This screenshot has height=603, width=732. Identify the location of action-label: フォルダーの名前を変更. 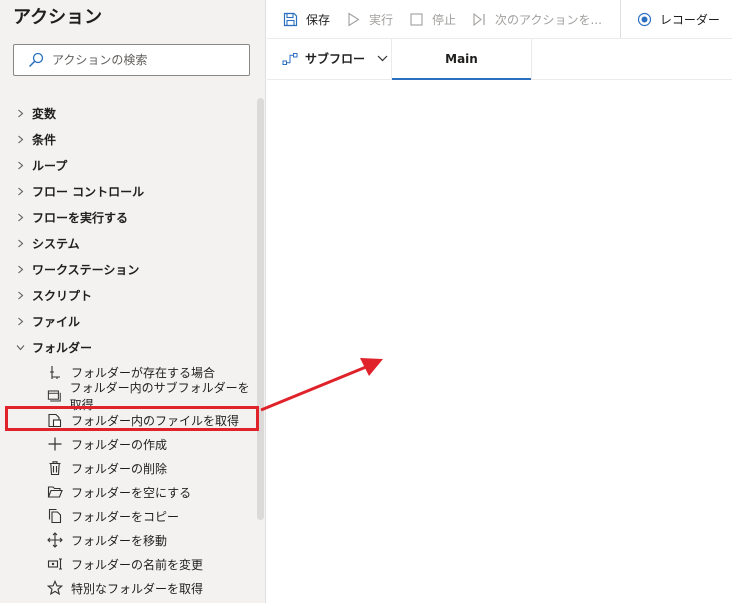
(137, 564).